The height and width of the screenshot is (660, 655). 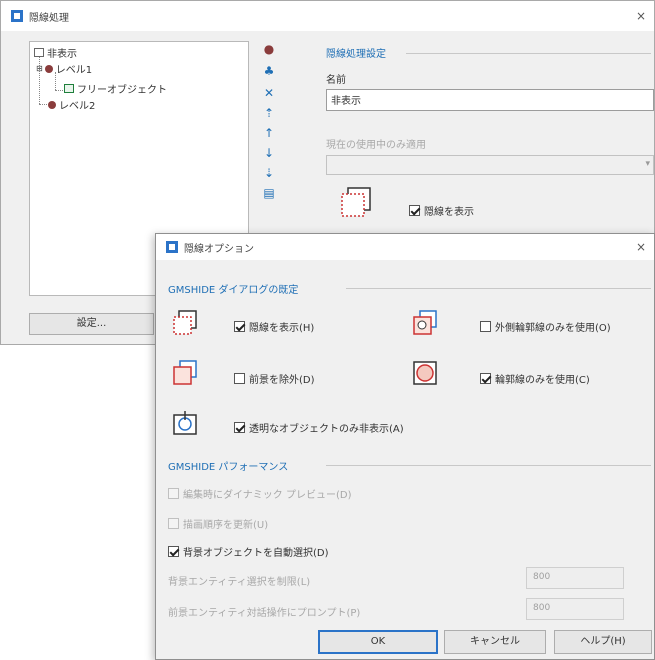 I want to click on hidden-line-preview-icon, so click(x=356, y=202).